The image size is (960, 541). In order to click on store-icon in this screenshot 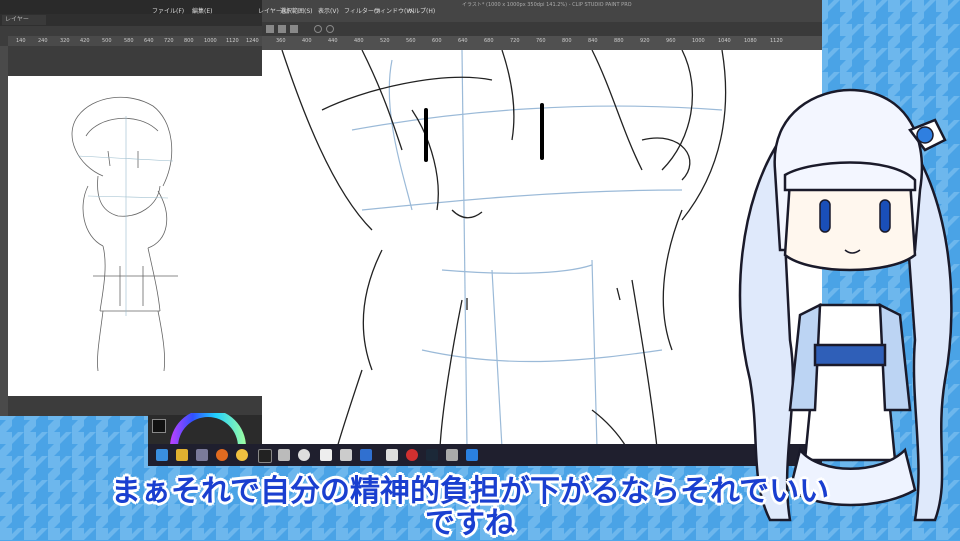, I will do `click(366, 455)`.